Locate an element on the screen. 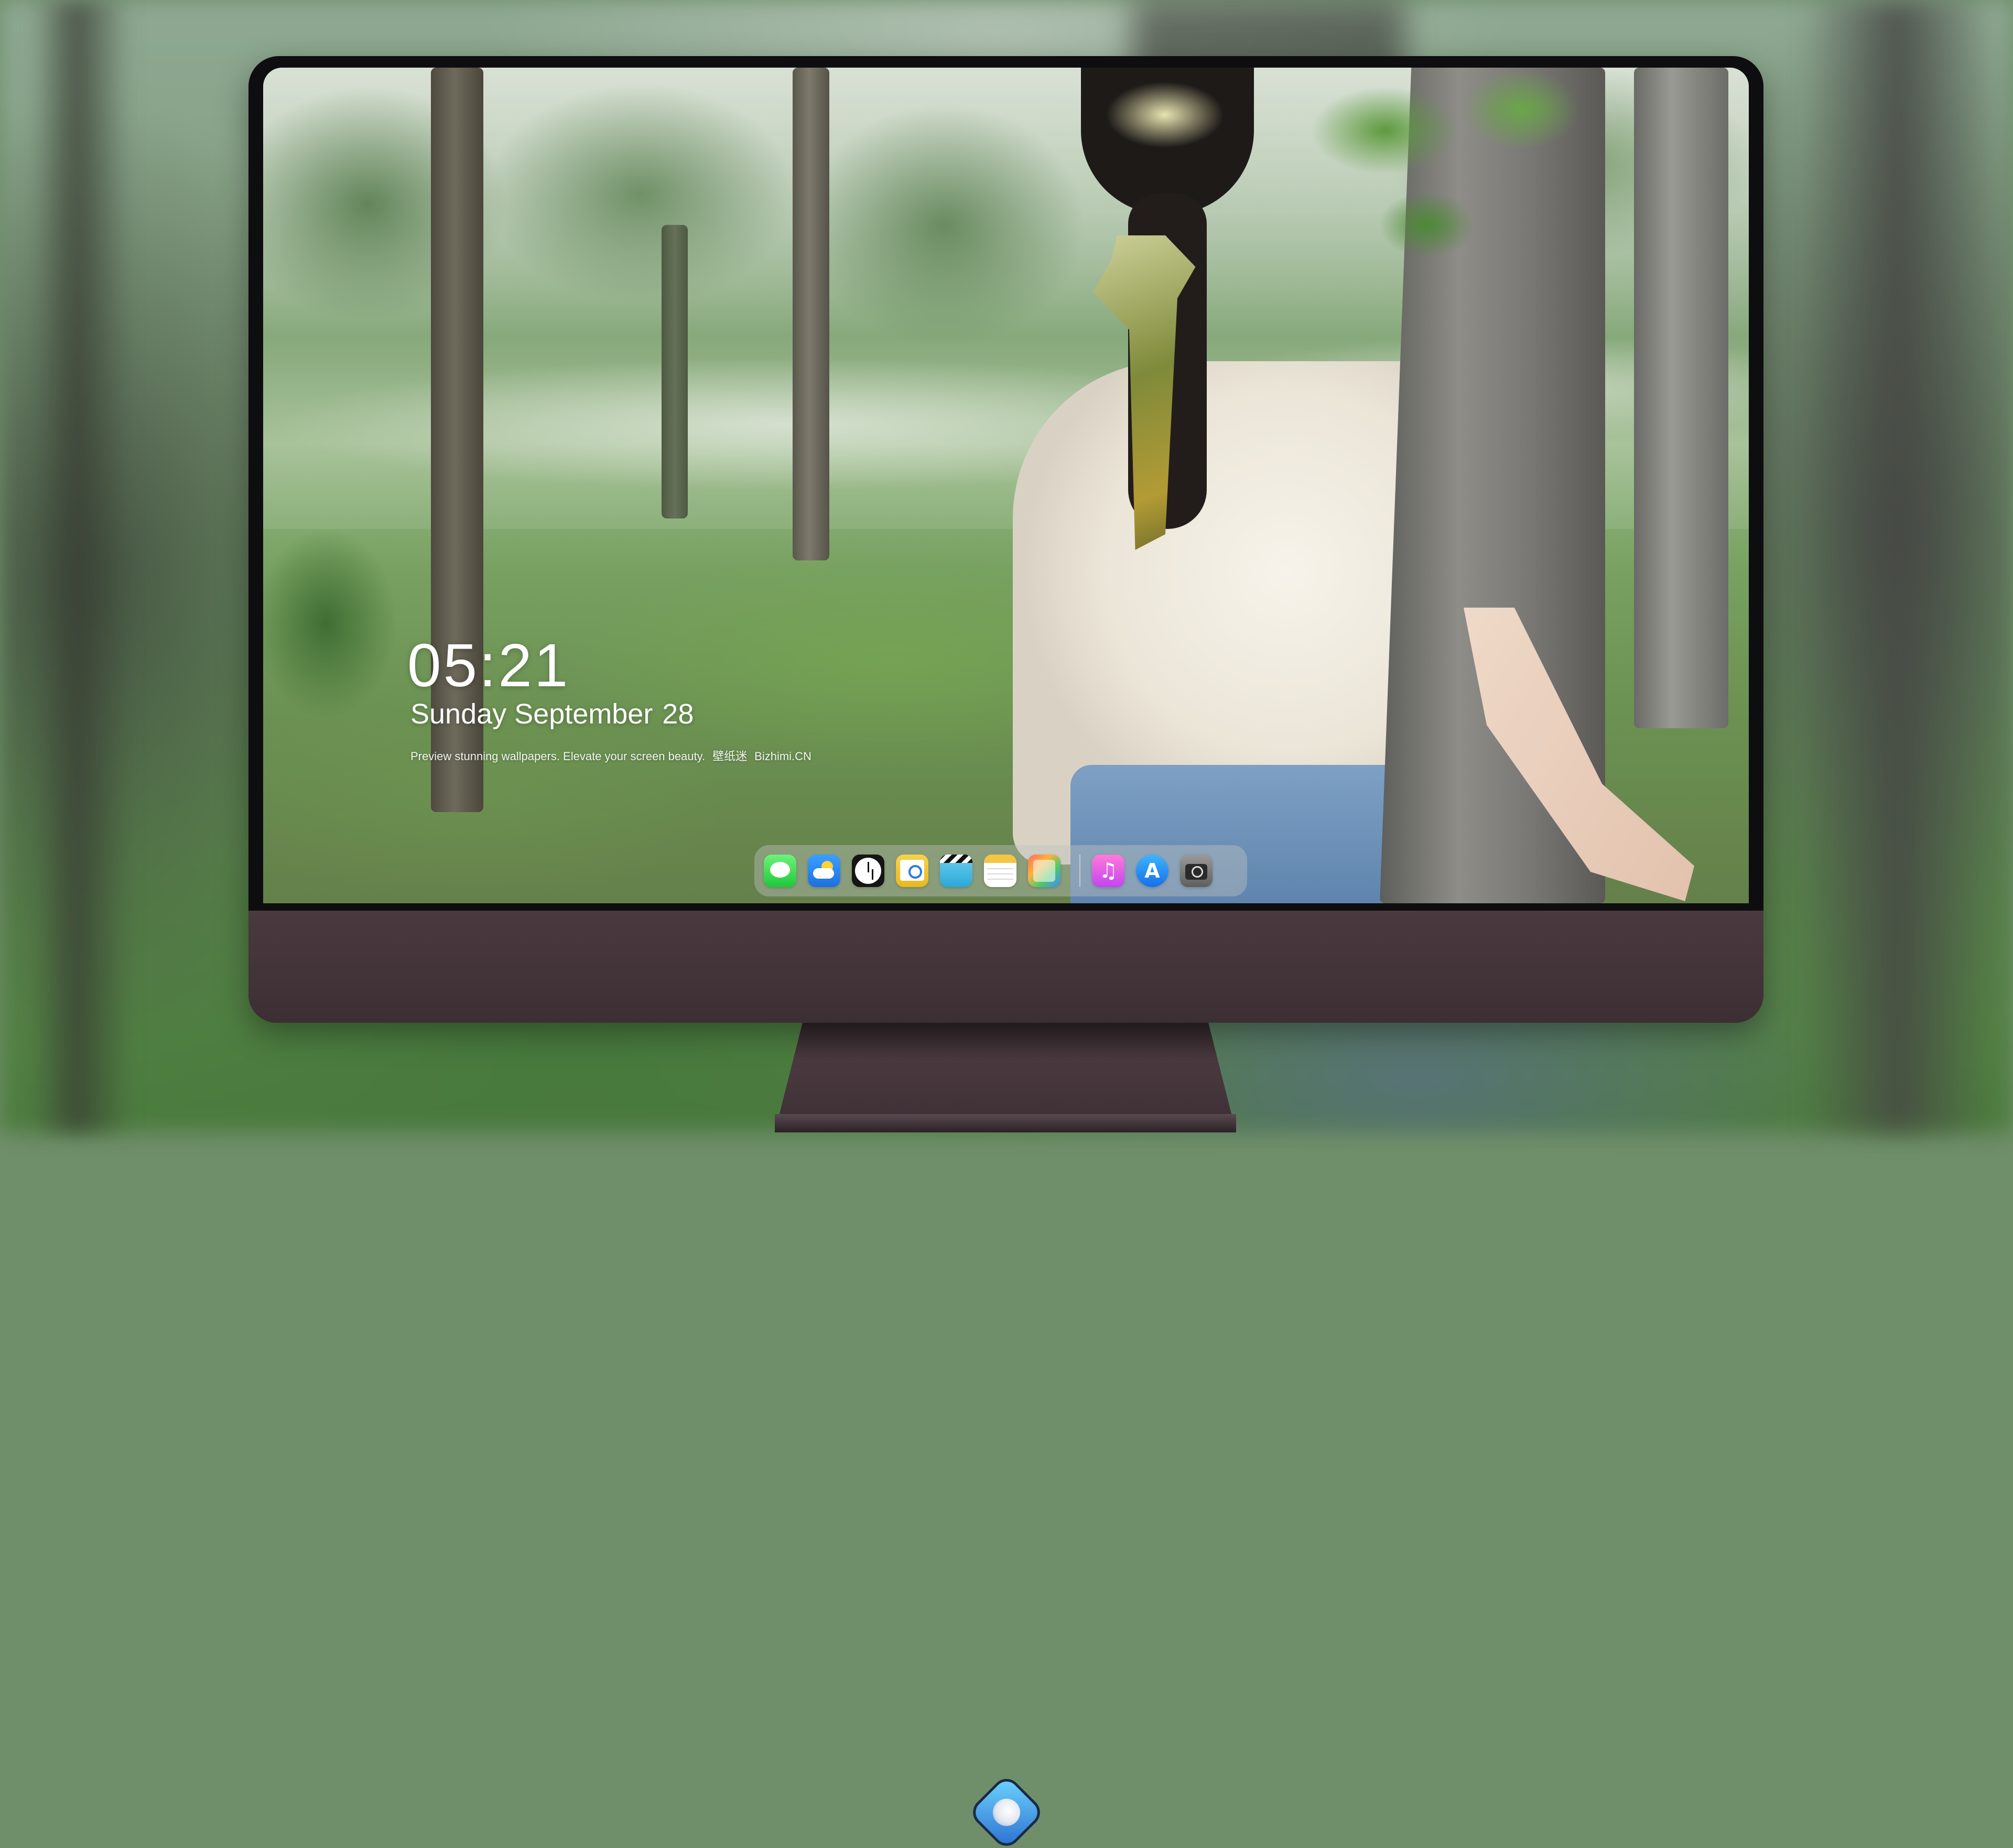 The height and width of the screenshot is (1848, 2013). lock-date: Sunday September 28 is located at coordinates (552, 714).